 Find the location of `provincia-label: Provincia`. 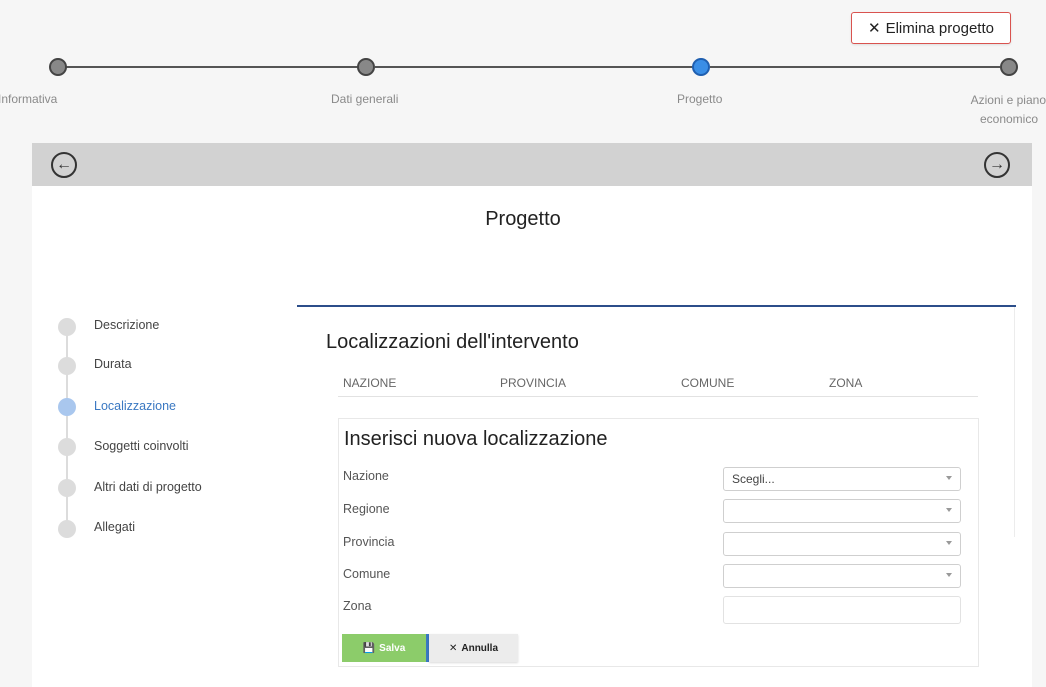

provincia-label: Provincia is located at coordinates (369, 542).